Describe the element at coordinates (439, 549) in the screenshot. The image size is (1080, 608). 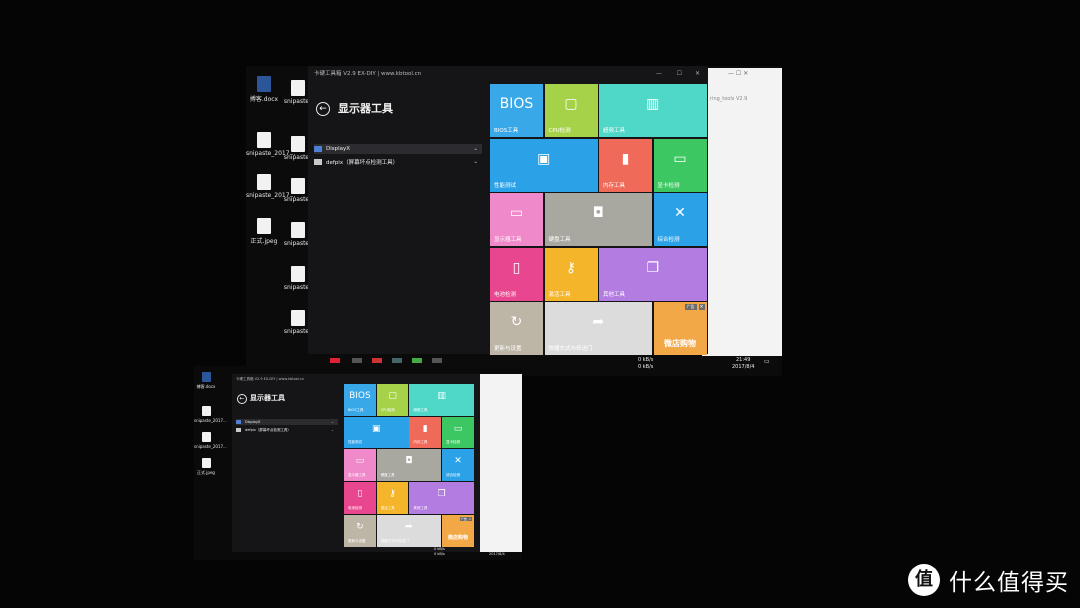
I see `network-upload-speed: 0 kB/s` at that location.